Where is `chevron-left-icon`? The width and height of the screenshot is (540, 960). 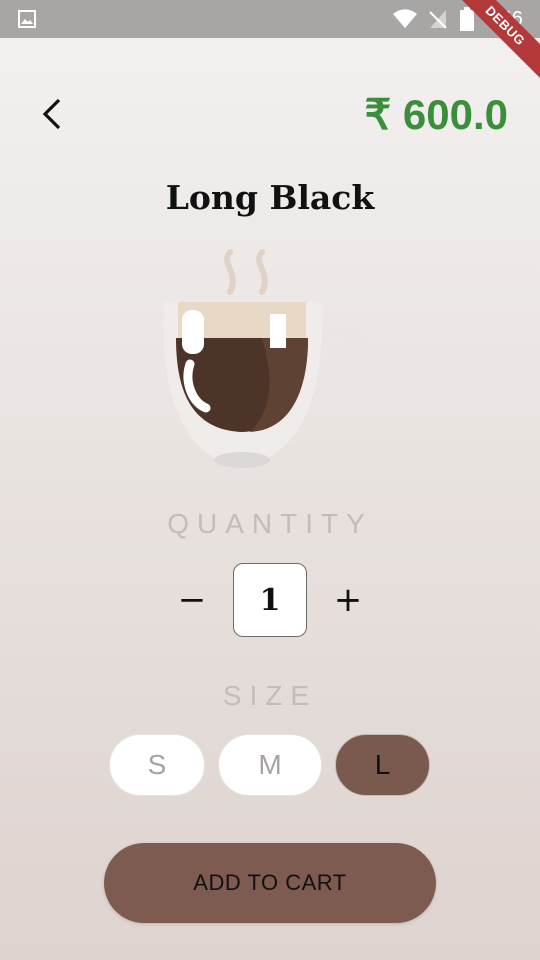 chevron-left-icon is located at coordinates (51, 114).